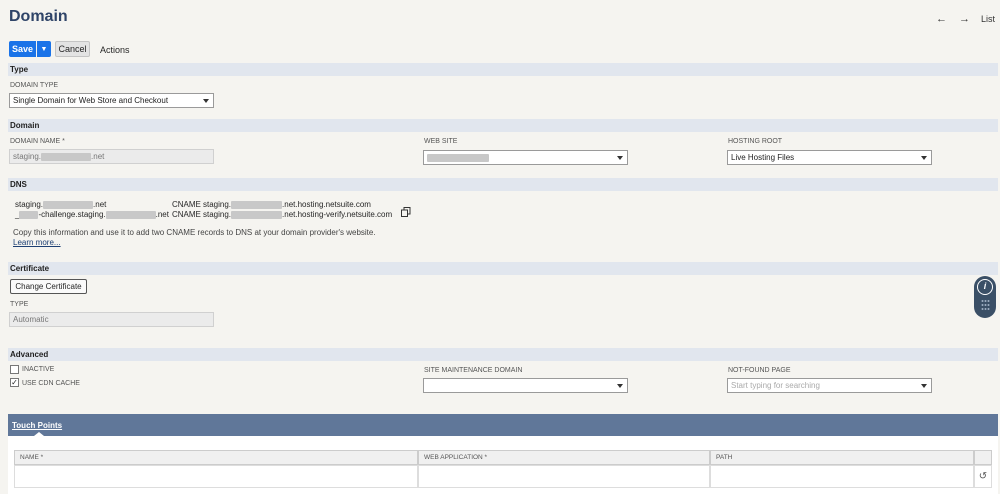 Image resolution: width=1000 pixels, height=494 pixels. I want to click on page-title: Domain, so click(38, 16).